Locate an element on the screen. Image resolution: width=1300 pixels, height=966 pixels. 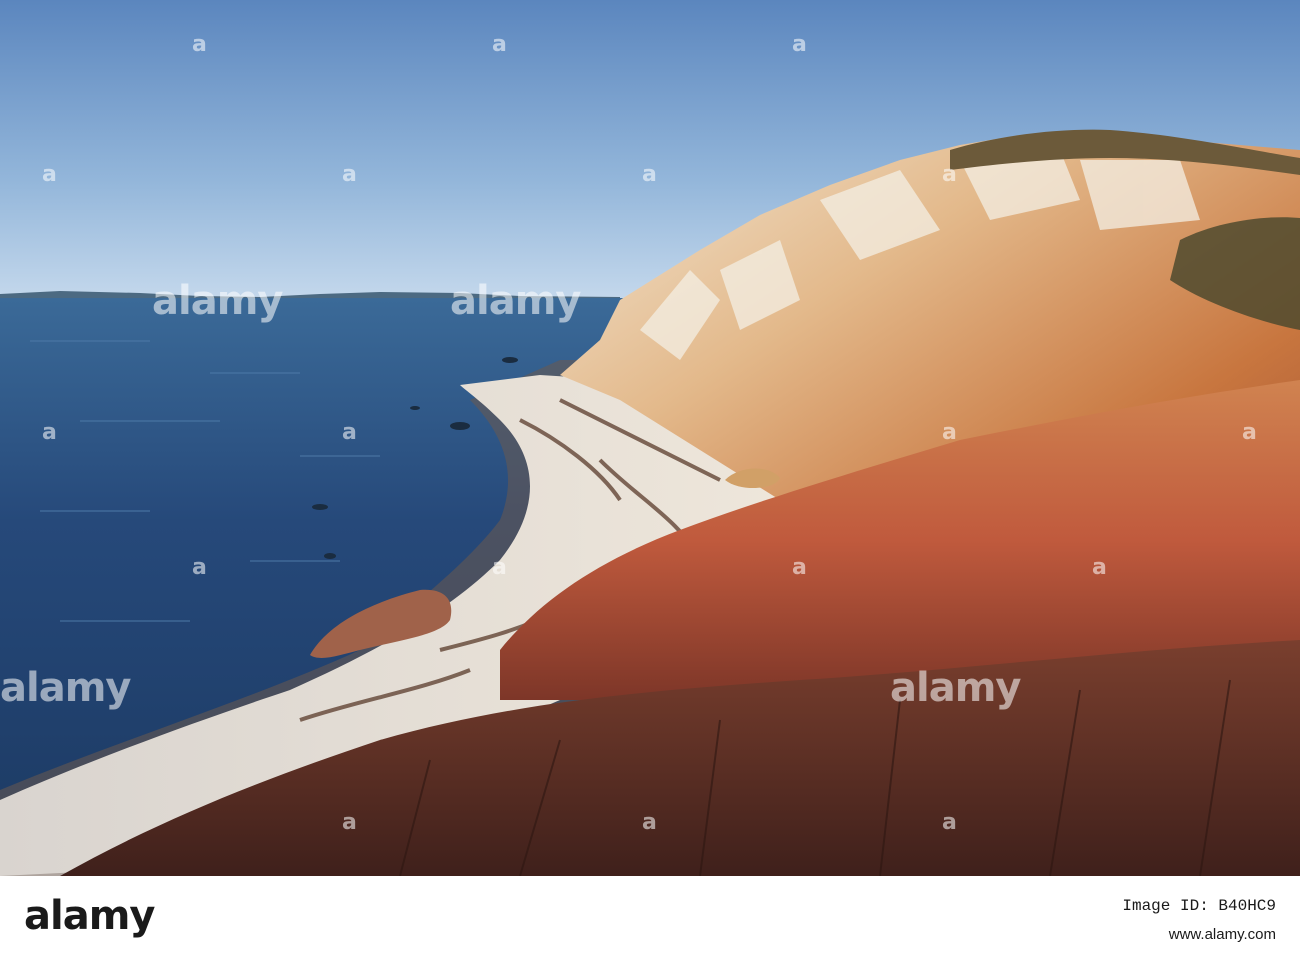
image-id-label: Image ID: B40HC9 is located at coordinates (1199, 906).